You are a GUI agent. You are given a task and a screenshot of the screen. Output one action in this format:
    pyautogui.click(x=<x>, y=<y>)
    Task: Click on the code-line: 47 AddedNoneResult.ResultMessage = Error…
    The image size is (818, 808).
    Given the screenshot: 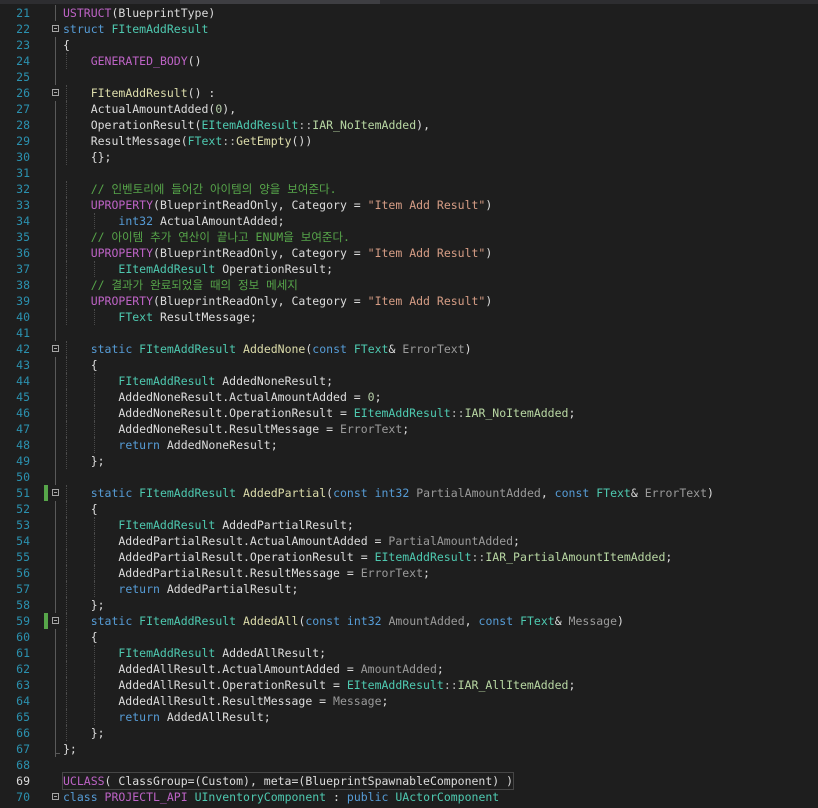 What is the action you would take?
    pyautogui.click(x=409, y=429)
    